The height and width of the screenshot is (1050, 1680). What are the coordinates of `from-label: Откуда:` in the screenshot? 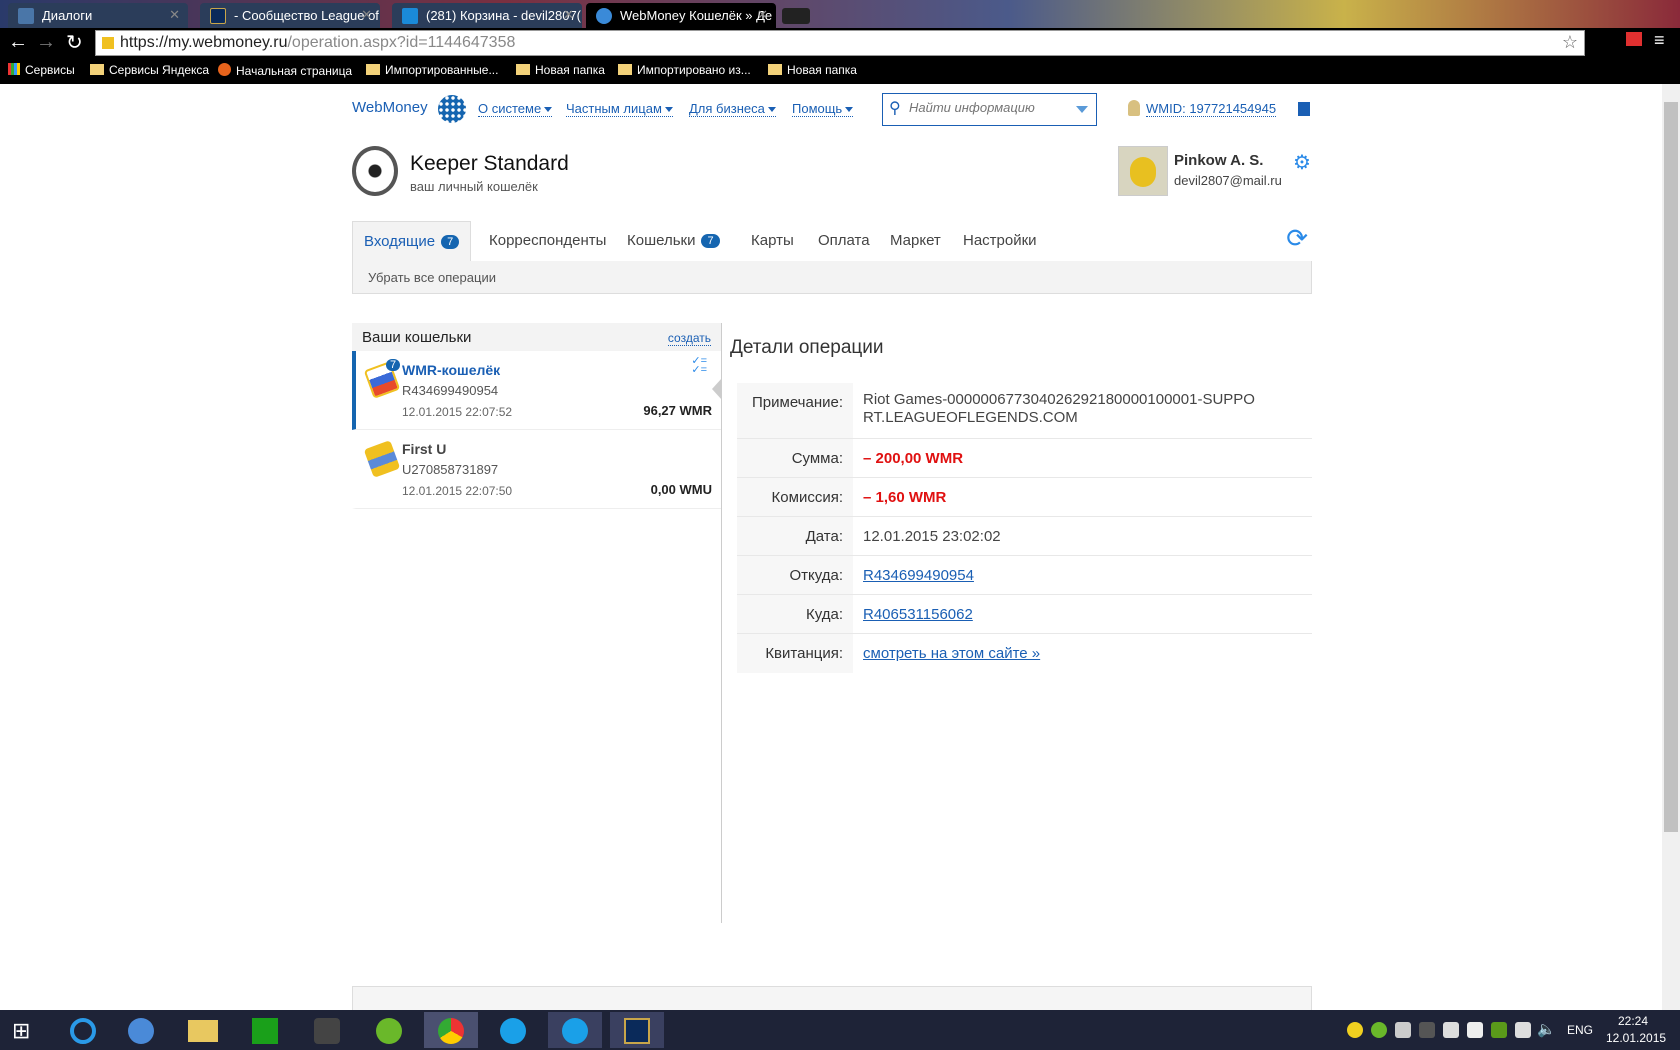 It's located at (795, 575).